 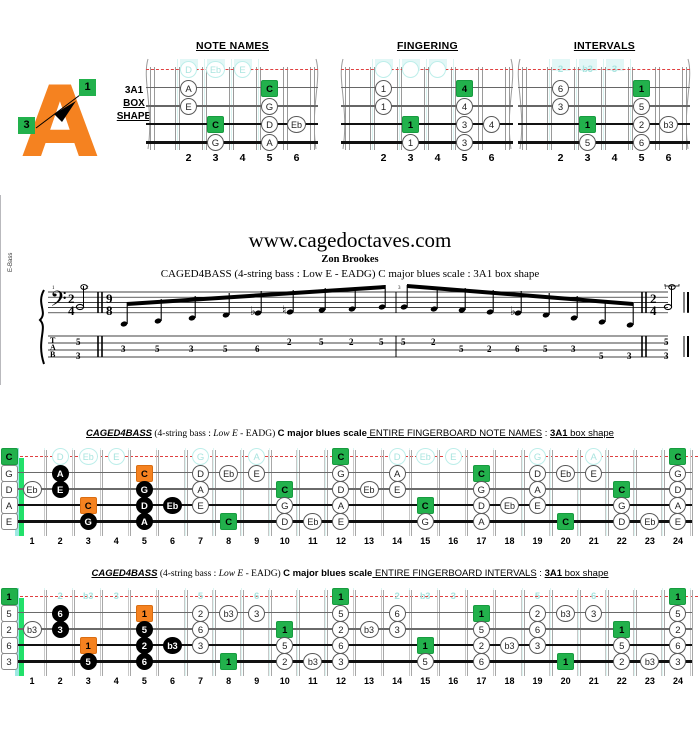 What do you see at coordinates (201, 541) in the screenshot?
I see `fret-number: 7` at bounding box center [201, 541].